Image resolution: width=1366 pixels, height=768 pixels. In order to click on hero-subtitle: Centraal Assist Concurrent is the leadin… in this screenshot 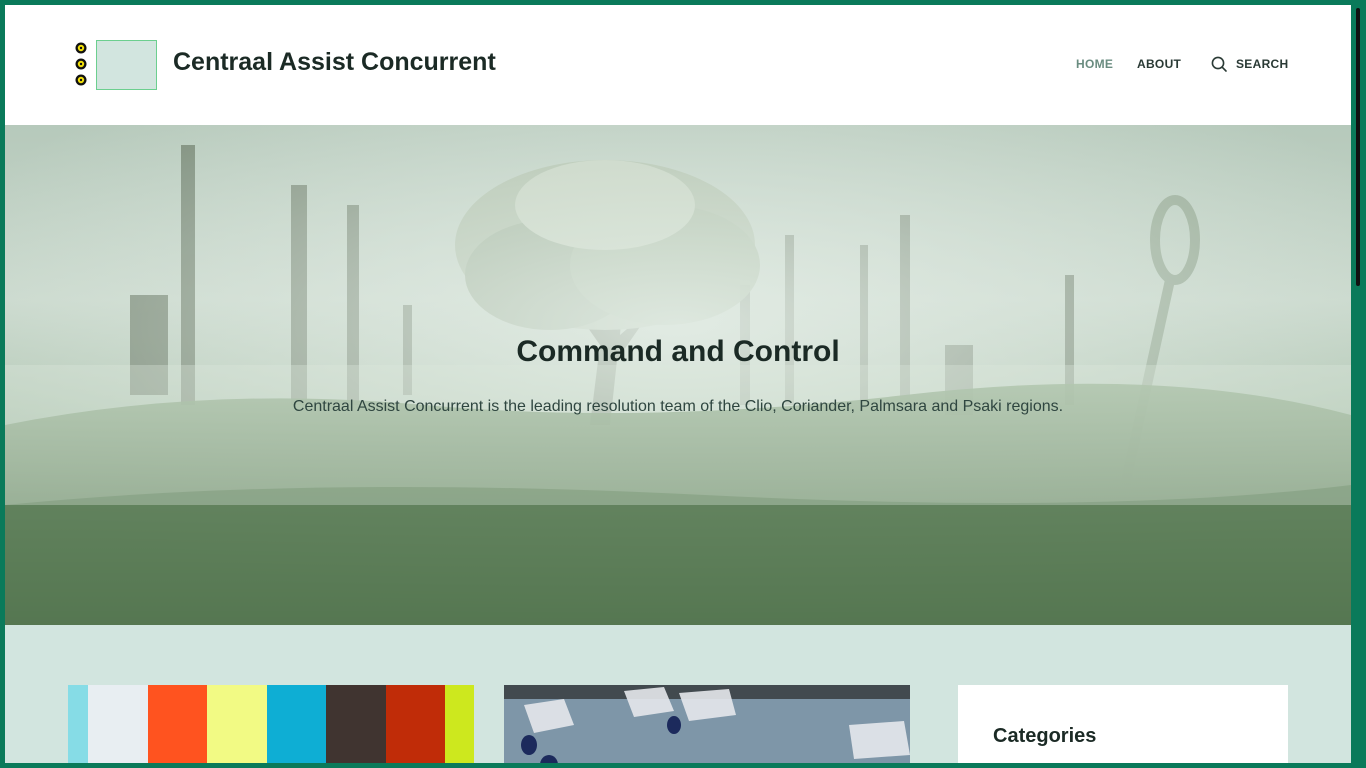, I will do `click(678, 406)`.